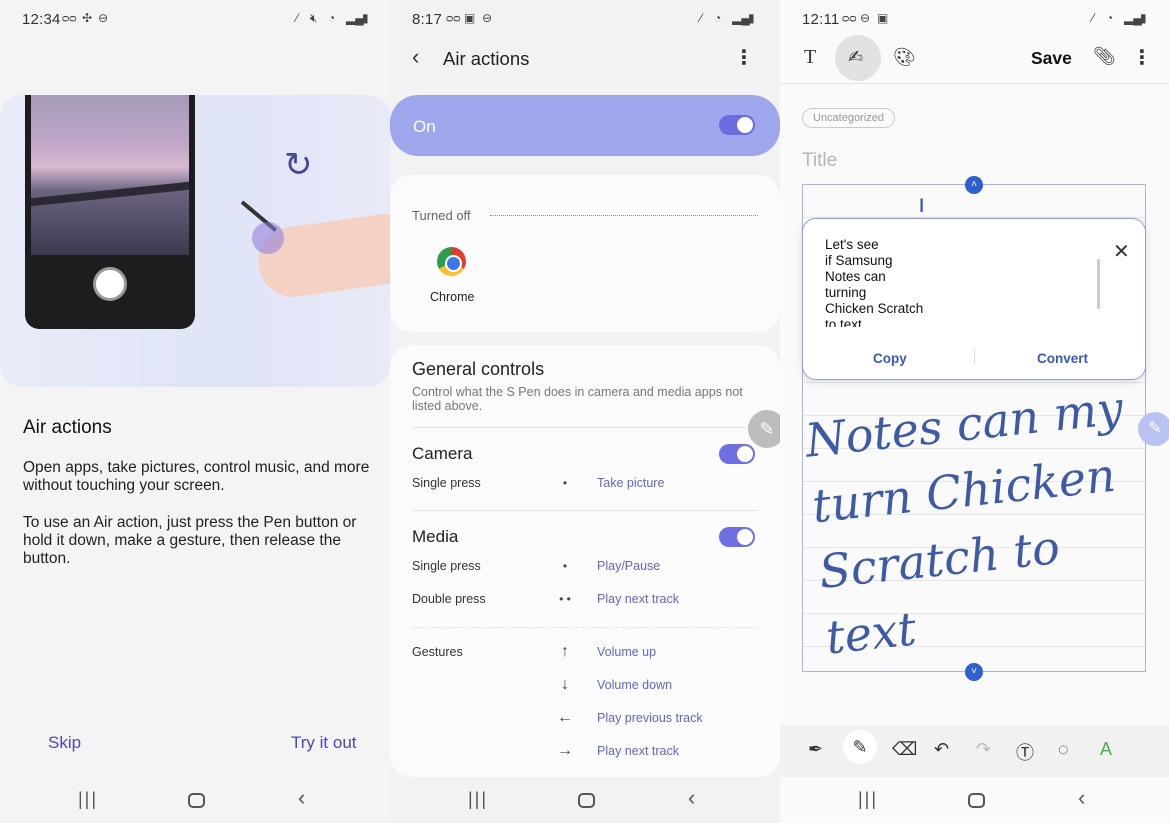 The height and width of the screenshot is (823, 1169). Describe the element at coordinates (268, 238) in the screenshot. I see `pen-button-highlight` at that location.